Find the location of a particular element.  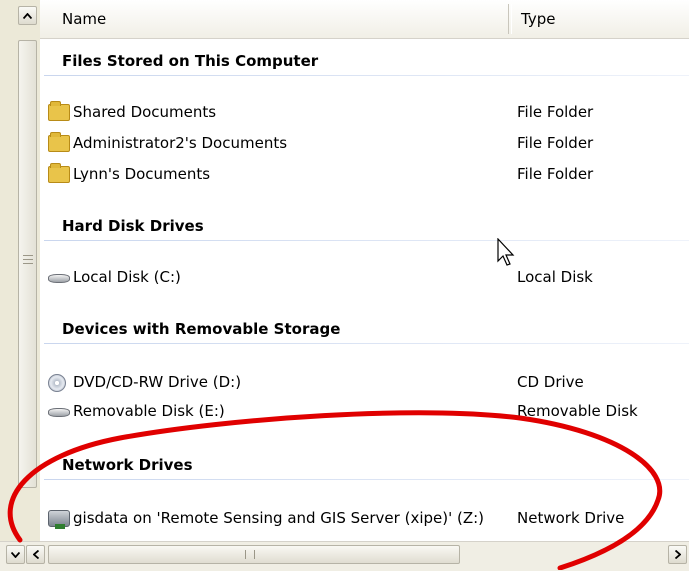

scroll-left-button is located at coordinates (35, 554).